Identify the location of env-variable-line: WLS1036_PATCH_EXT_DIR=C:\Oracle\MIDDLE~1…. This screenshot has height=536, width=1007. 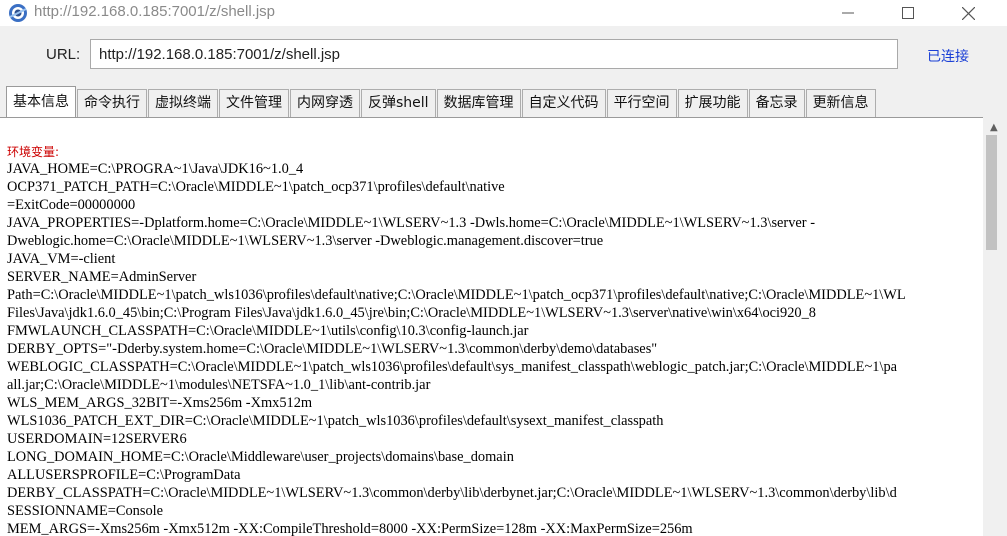
(335, 421).